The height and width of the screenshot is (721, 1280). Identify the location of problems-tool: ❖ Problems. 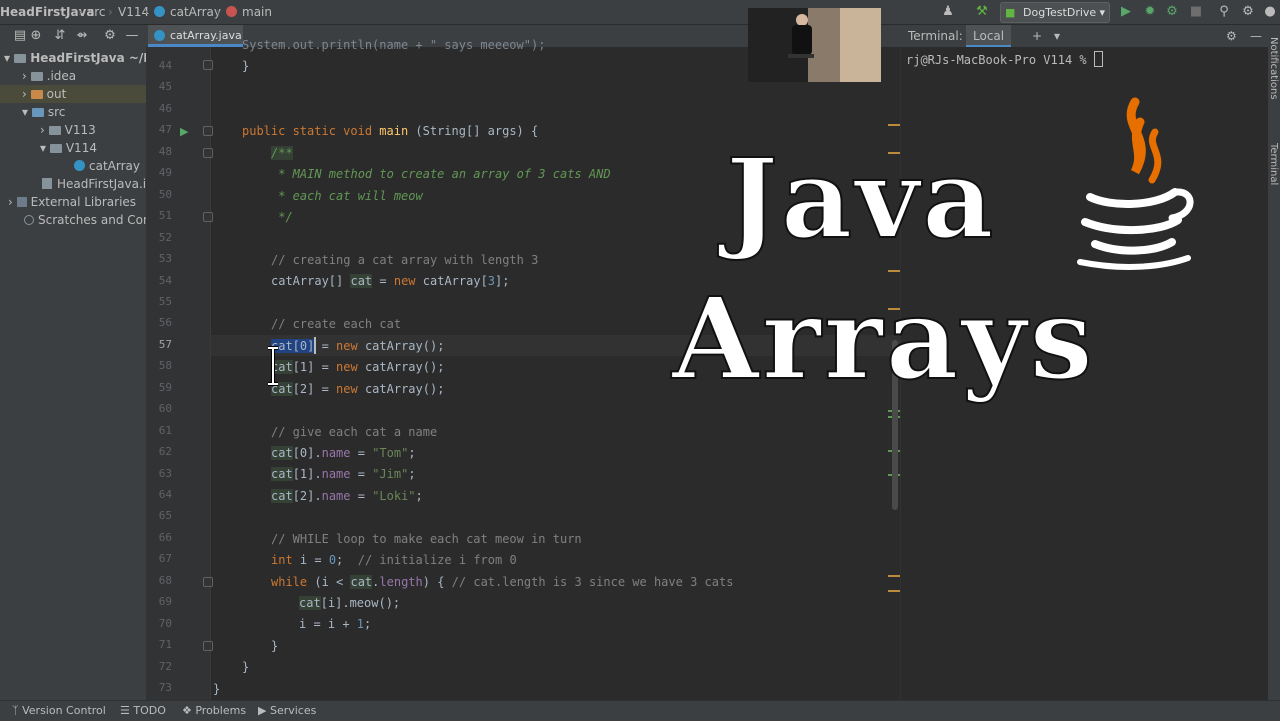
(214, 711).